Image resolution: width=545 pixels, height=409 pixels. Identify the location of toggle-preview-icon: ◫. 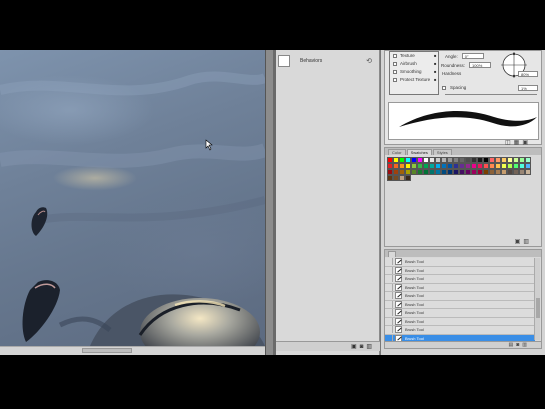
(508, 142).